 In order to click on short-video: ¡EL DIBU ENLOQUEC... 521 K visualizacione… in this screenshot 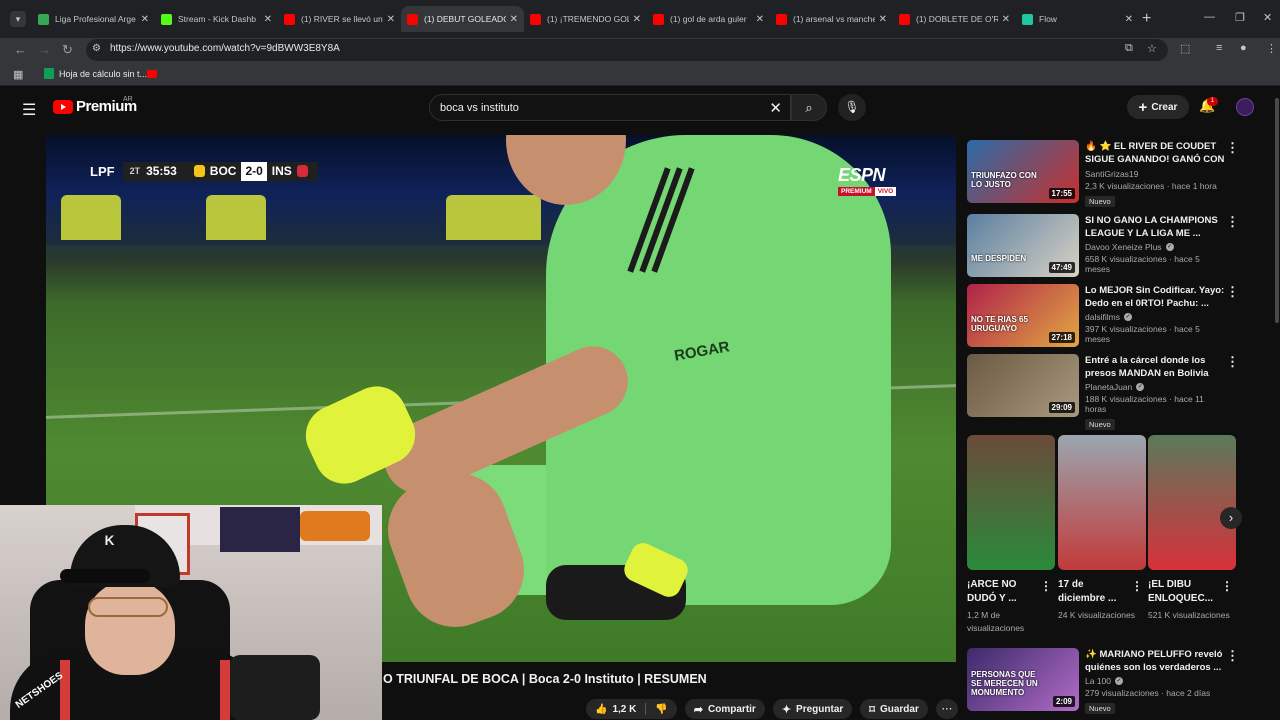, I will do `click(1192, 528)`.